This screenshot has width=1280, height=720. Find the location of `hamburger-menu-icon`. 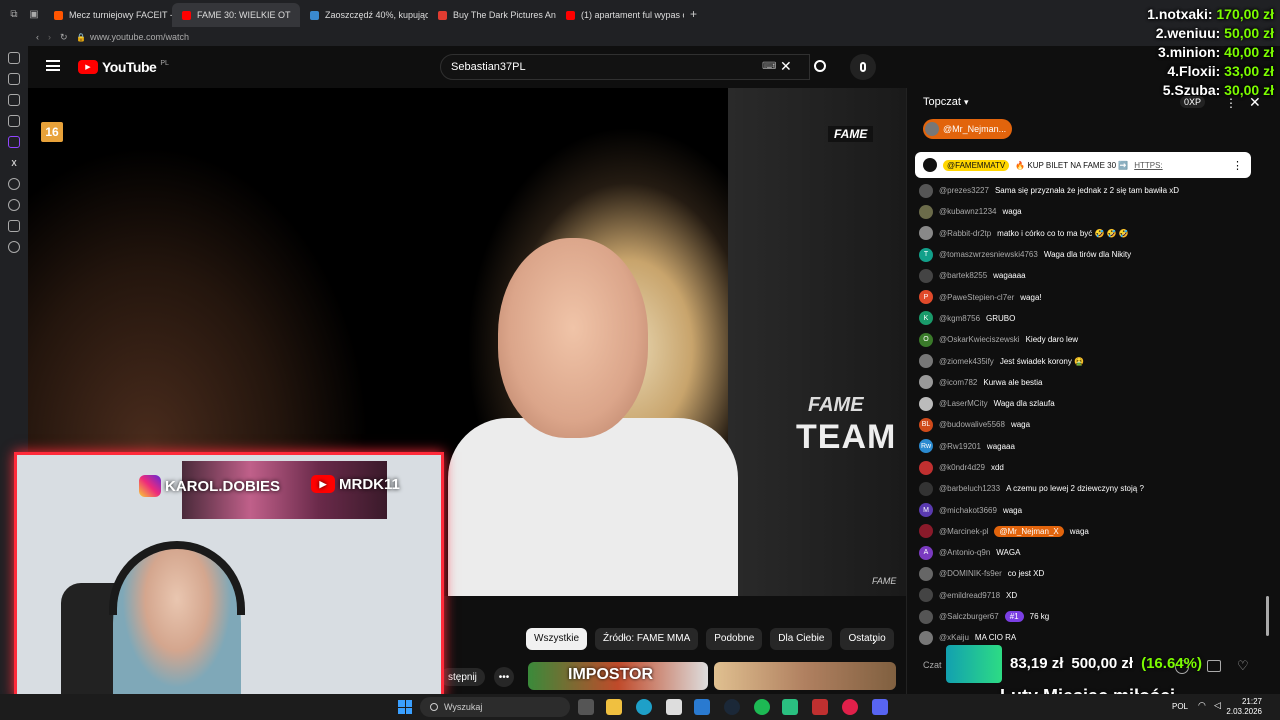

hamburger-menu-icon is located at coordinates (53, 65).